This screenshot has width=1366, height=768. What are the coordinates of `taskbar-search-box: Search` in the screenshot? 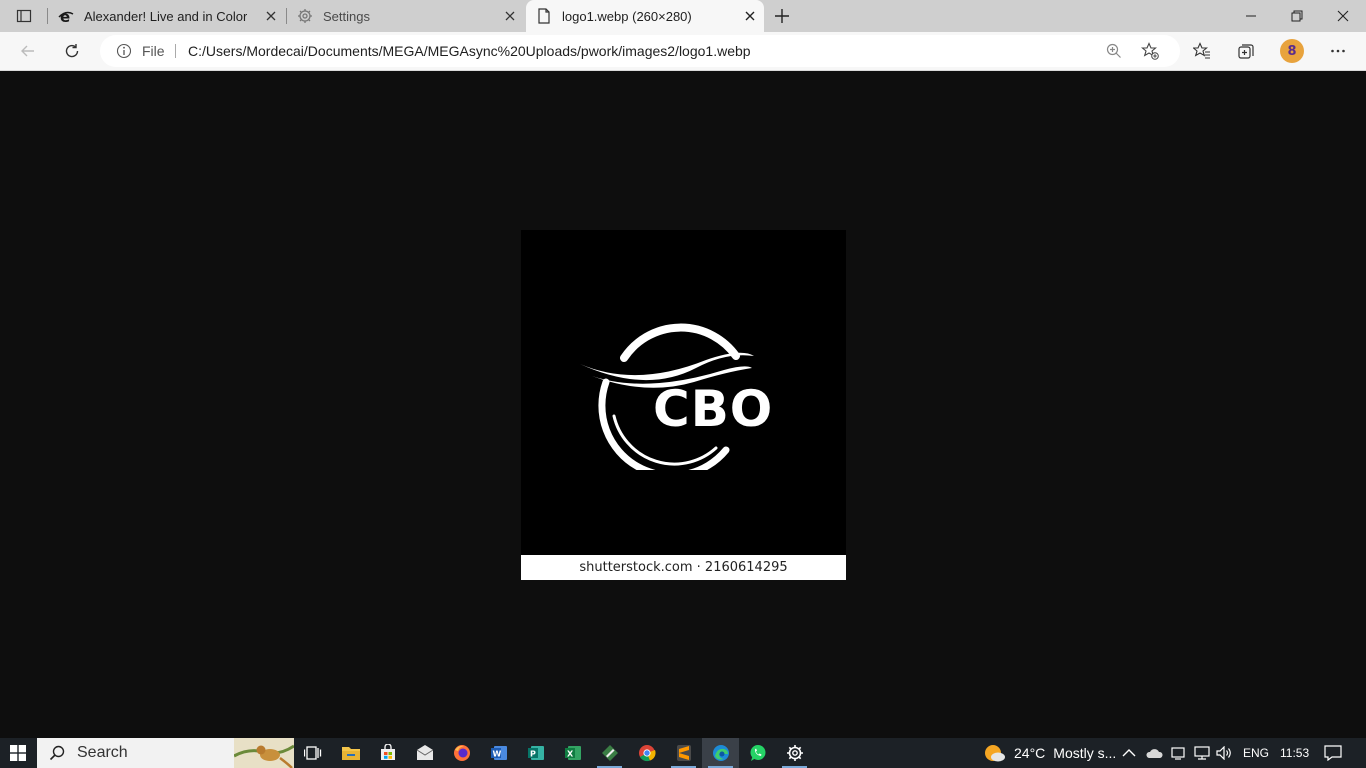 It's located at (165, 753).